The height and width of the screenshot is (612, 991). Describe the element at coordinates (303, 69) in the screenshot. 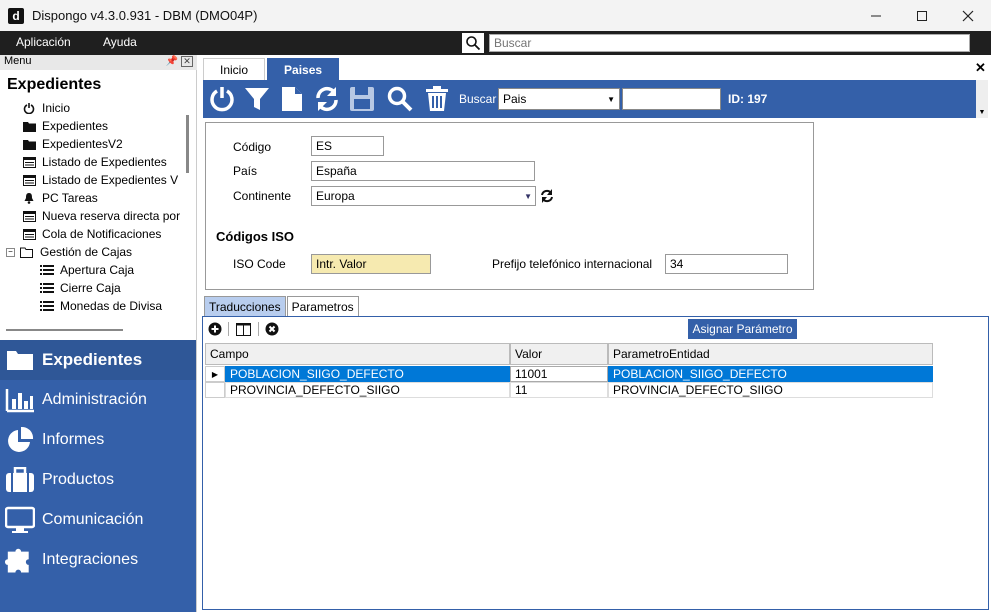

I see `tab-paises: Paises` at that location.